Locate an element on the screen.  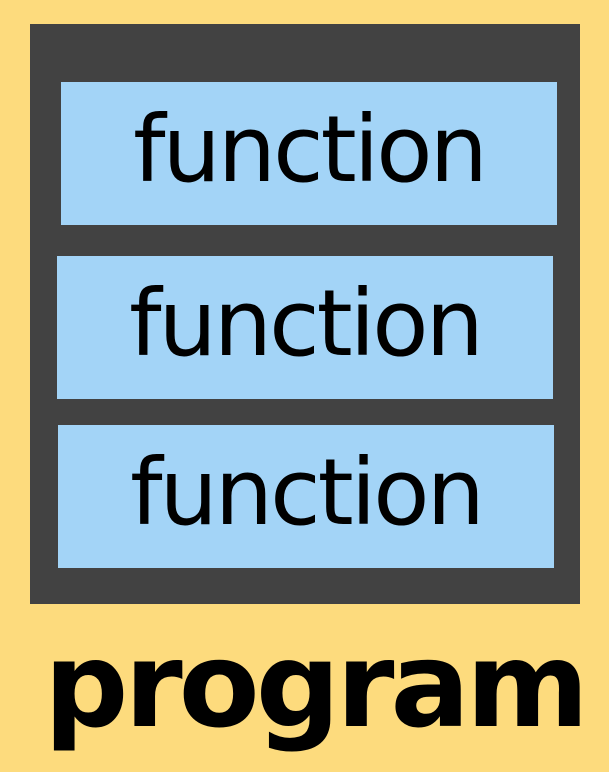
function-label-1: function is located at coordinates (310, 149).